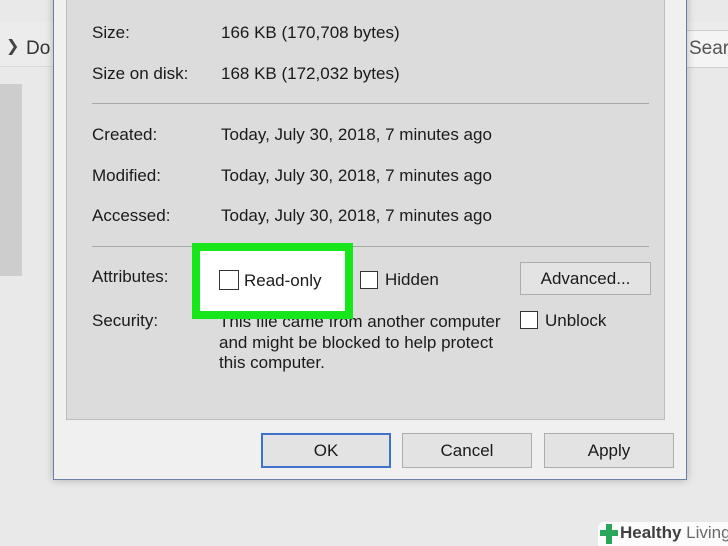 The width and height of the screenshot is (728, 546). Describe the element at coordinates (229, 280) in the screenshot. I see `readonly-checkbox` at that location.